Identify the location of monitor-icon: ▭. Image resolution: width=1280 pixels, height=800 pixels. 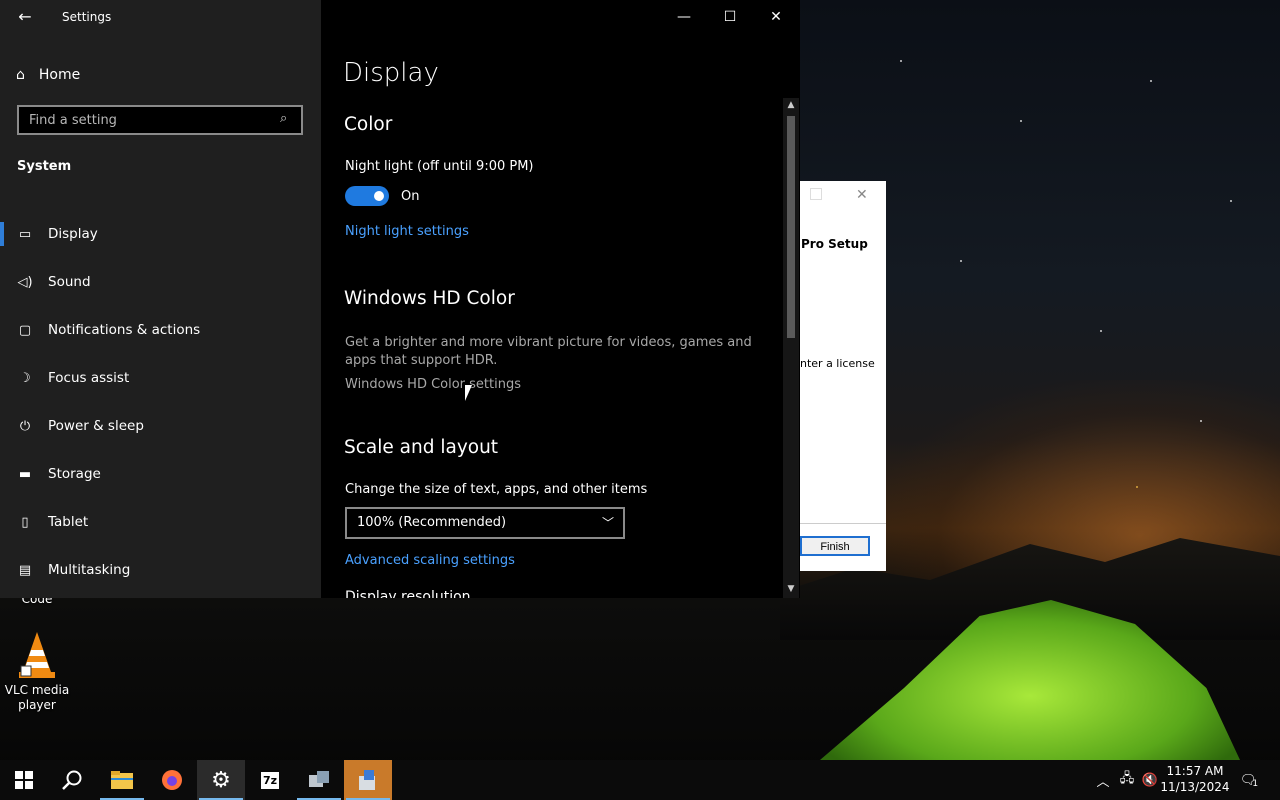
(25, 234).